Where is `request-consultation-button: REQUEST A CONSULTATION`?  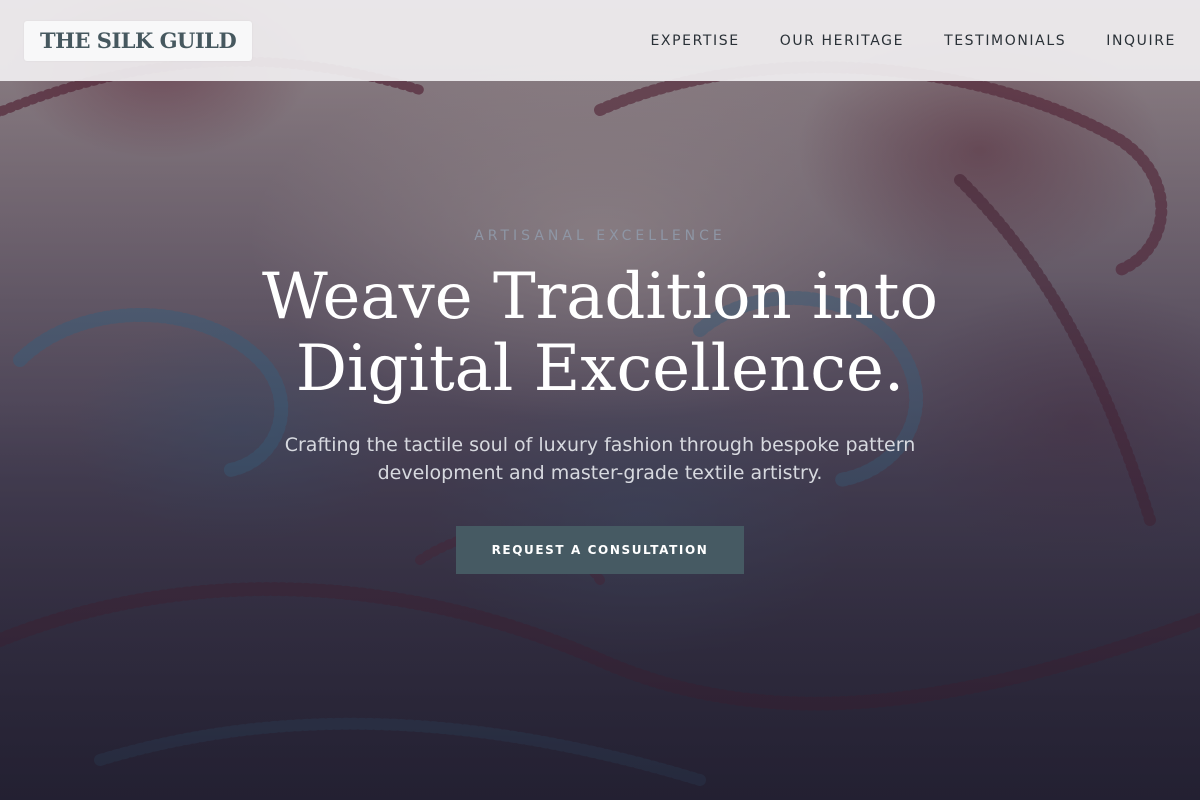
request-consultation-button: REQUEST A CONSULTATION is located at coordinates (600, 550).